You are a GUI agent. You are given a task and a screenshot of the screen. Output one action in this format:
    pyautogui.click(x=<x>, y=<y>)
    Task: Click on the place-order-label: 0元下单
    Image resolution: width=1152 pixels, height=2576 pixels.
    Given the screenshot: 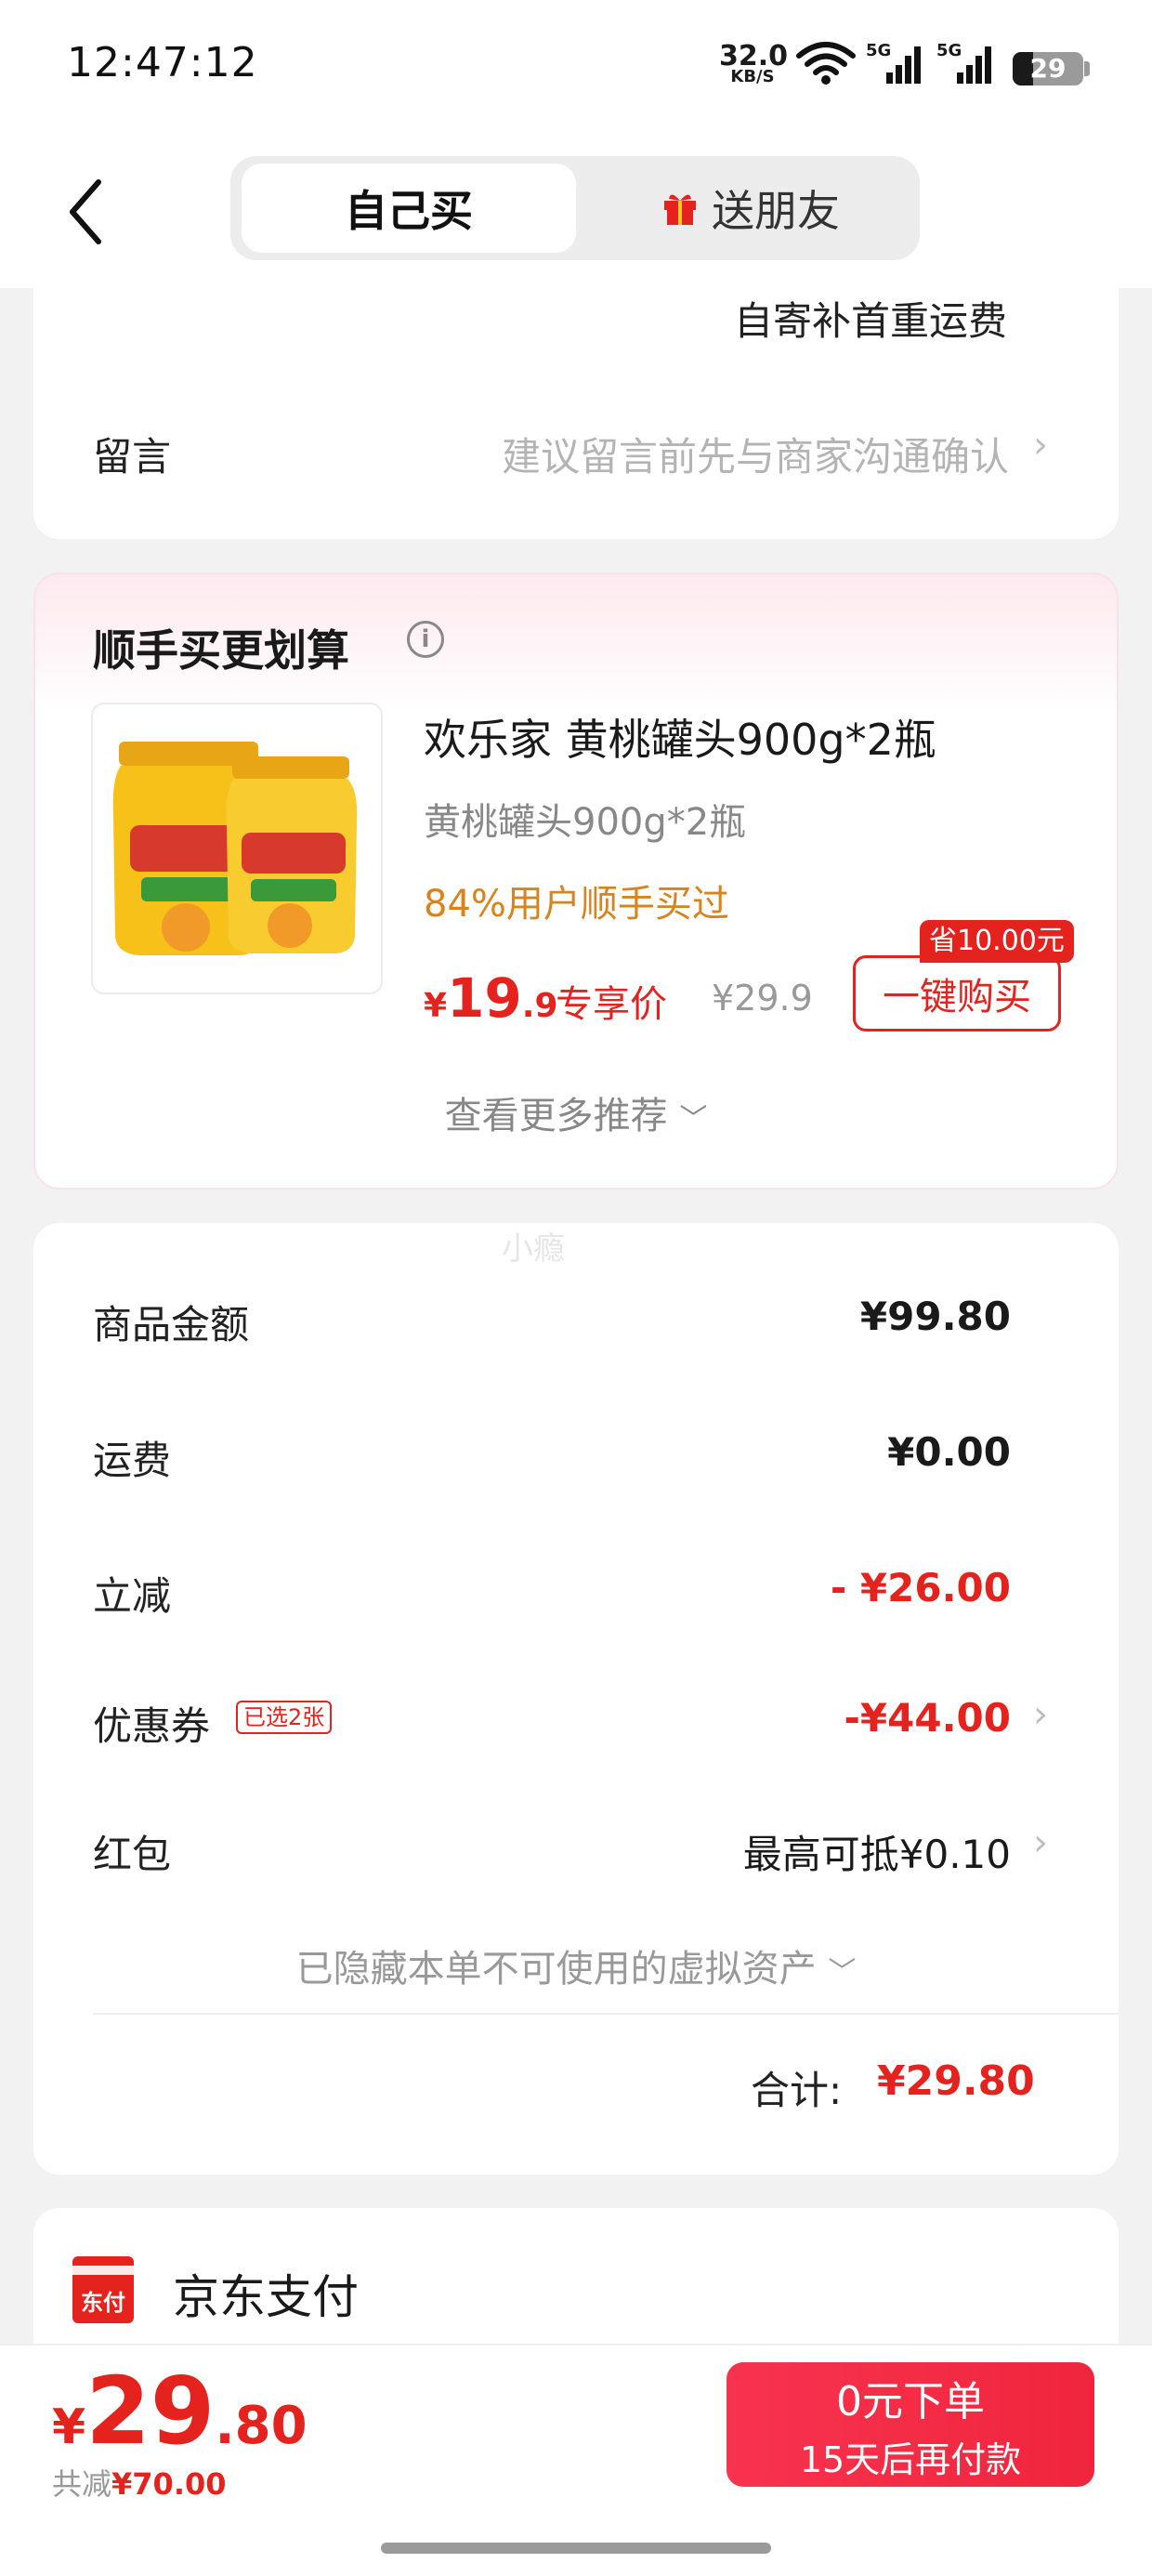 What is the action you would take?
    pyautogui.click(x=910, y=2401)
    